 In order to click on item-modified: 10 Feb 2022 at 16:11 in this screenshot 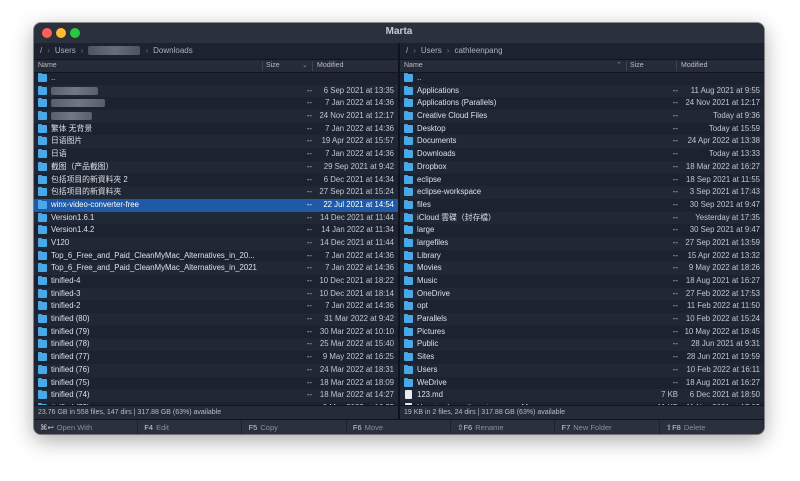, I will do `click(723, 369)`.